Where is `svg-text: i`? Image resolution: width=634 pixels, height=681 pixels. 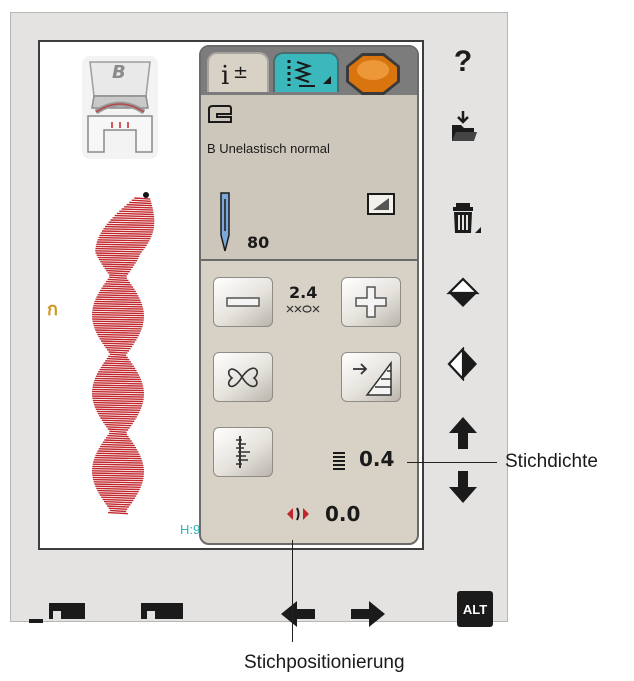
svg-text: i is located at coordinates (225, 76).